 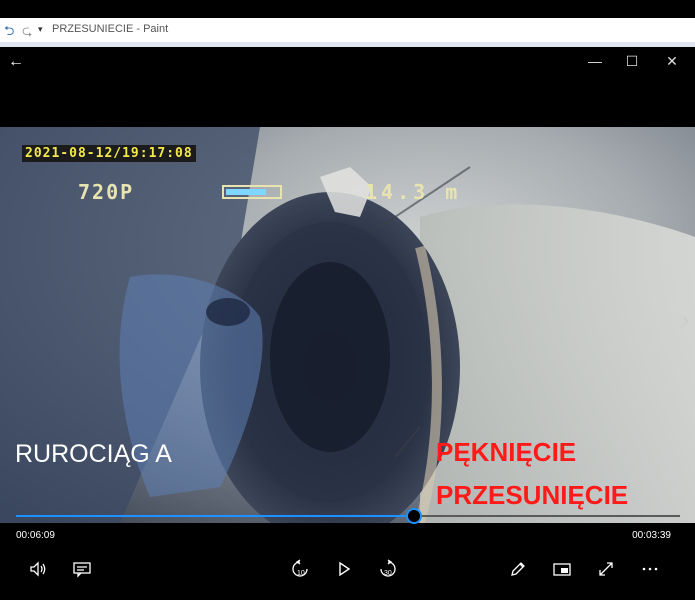 What do you see at coordinates (413, 192) in the screenshot?
I see `osd-distance: 14.3 m` at bounding box center [413, 192].